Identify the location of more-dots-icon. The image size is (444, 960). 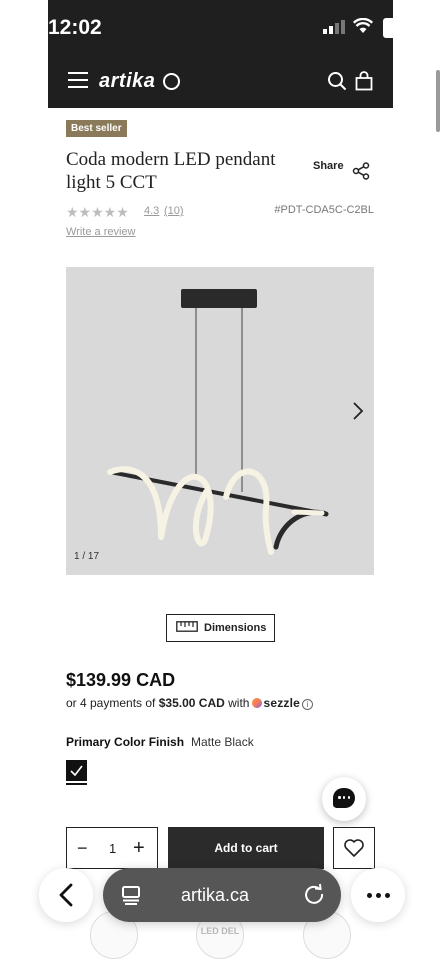
(378, 895).